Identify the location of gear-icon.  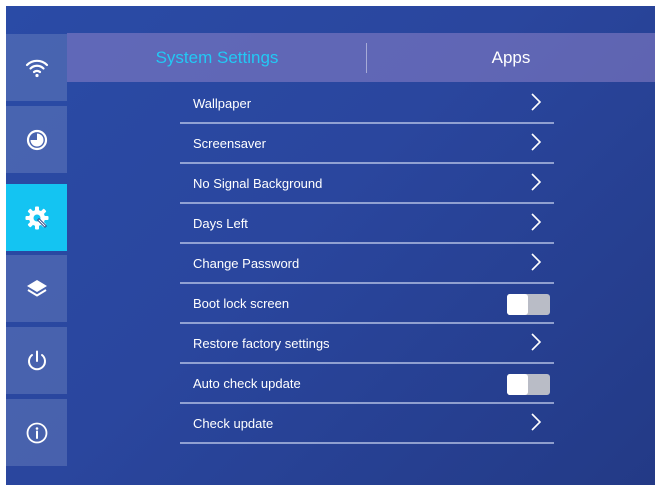
(36, 217).